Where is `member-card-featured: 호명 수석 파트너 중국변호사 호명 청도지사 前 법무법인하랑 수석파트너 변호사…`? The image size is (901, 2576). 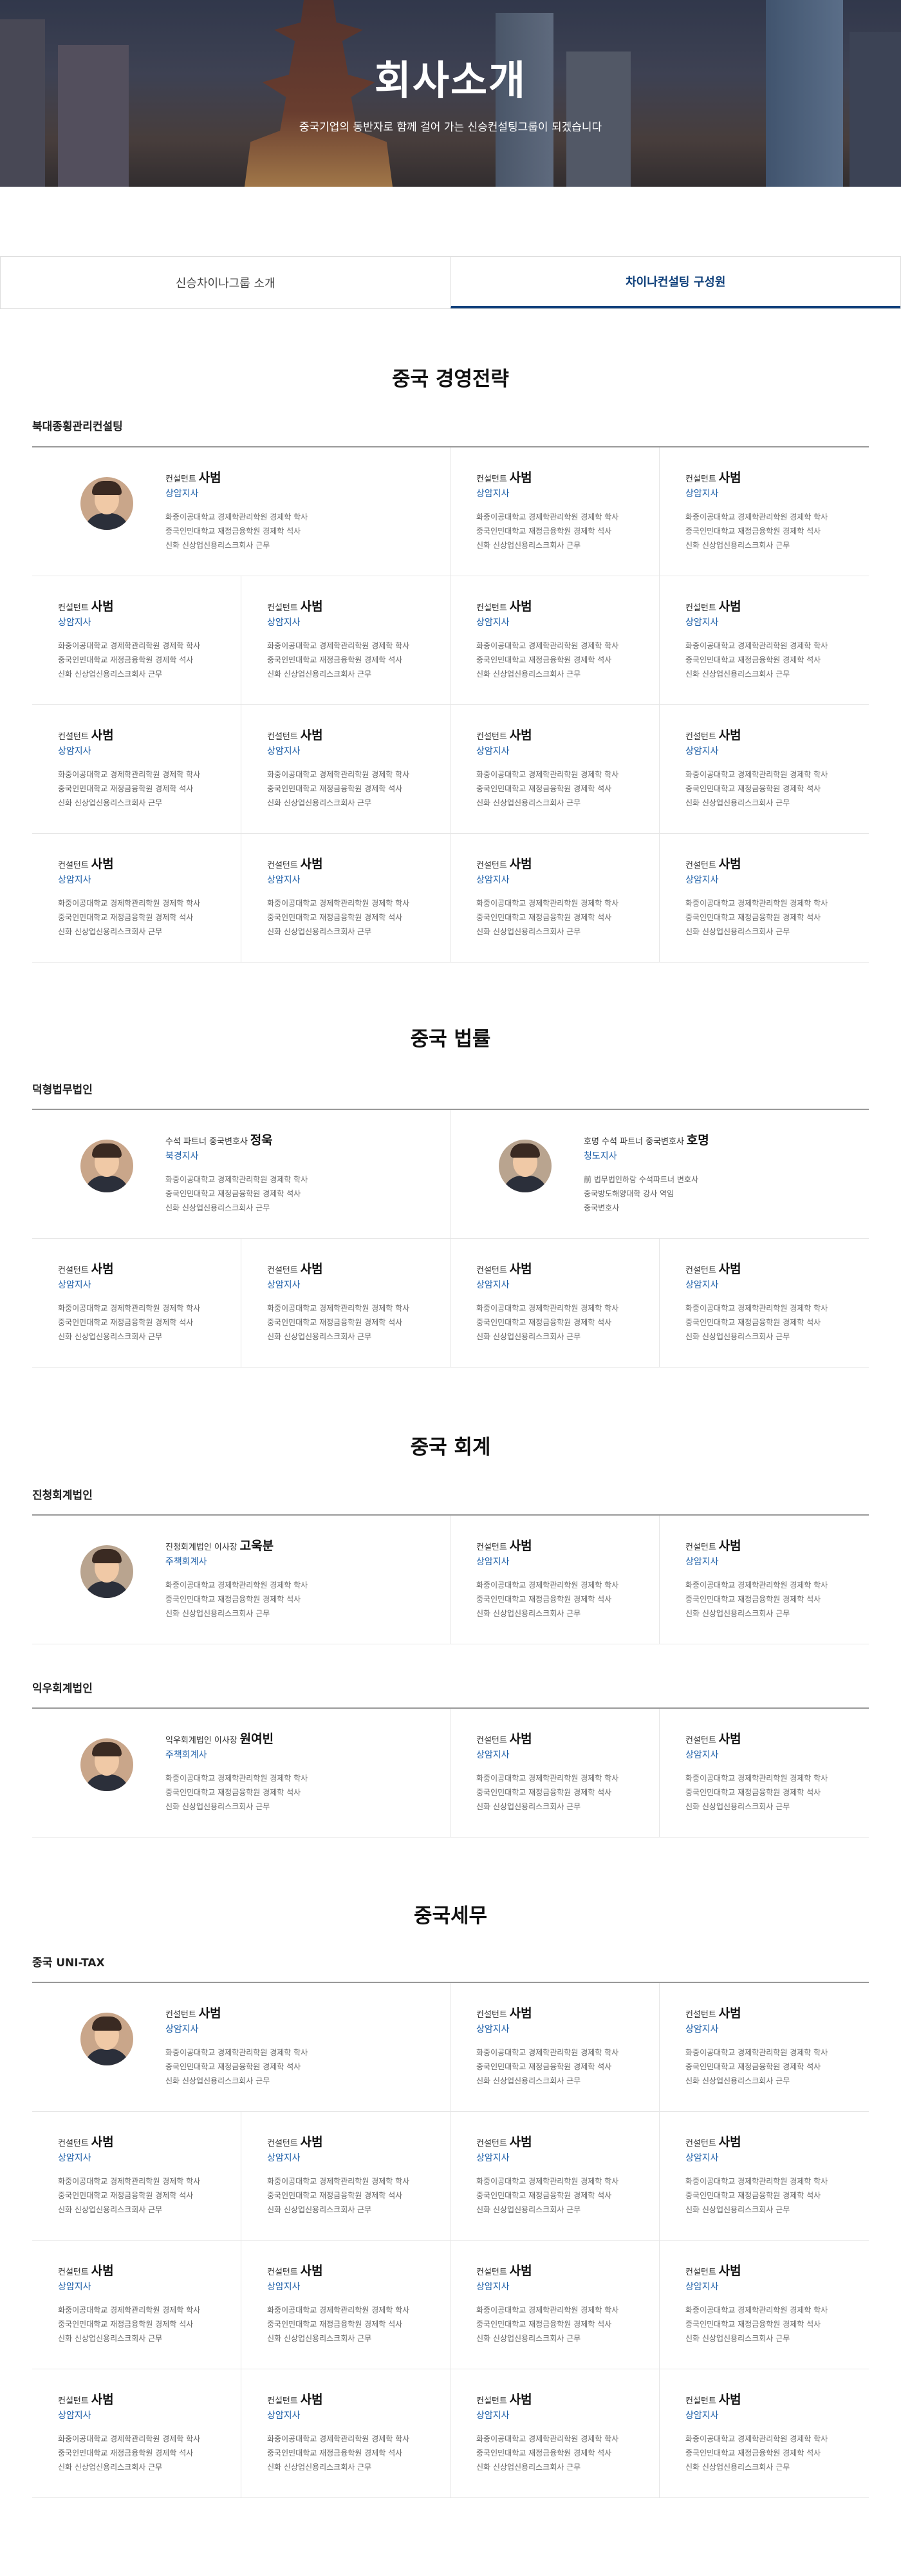 member-card-featured: 호명 수석 파트너 중국변호사 호명 청도지사 前 법무법인하랑 수석파트너 변호사… is located at coordinates (659, 1174).